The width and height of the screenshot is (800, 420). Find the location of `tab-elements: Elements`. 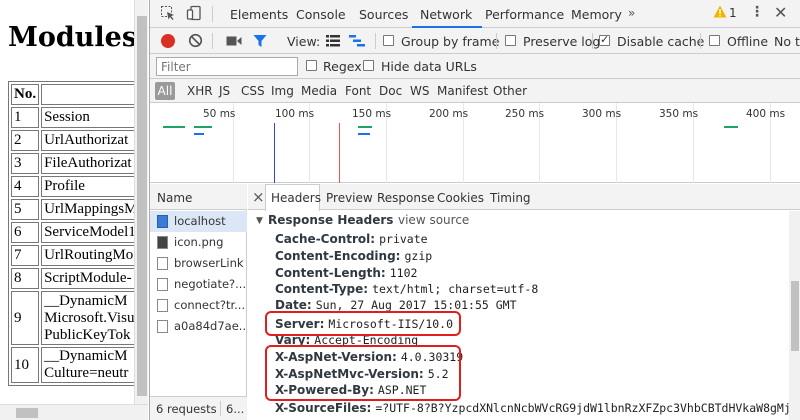

tab-elements: Elements is located at coordinates (259, 14).